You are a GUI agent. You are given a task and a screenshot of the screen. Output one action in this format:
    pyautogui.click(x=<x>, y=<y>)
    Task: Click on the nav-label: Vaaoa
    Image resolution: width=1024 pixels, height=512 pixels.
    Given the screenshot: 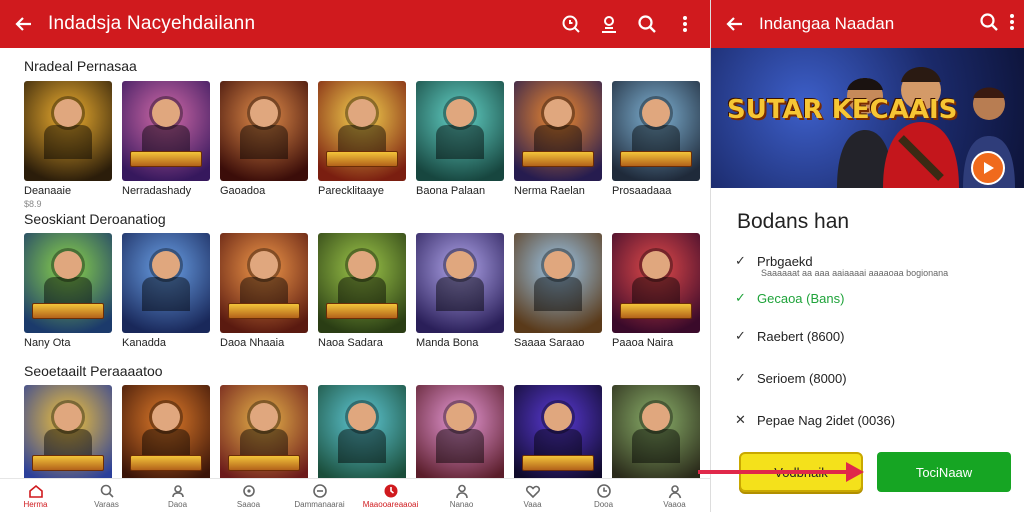 What is the action you would take?
    pyautogui.click(x=674, y=504)
    